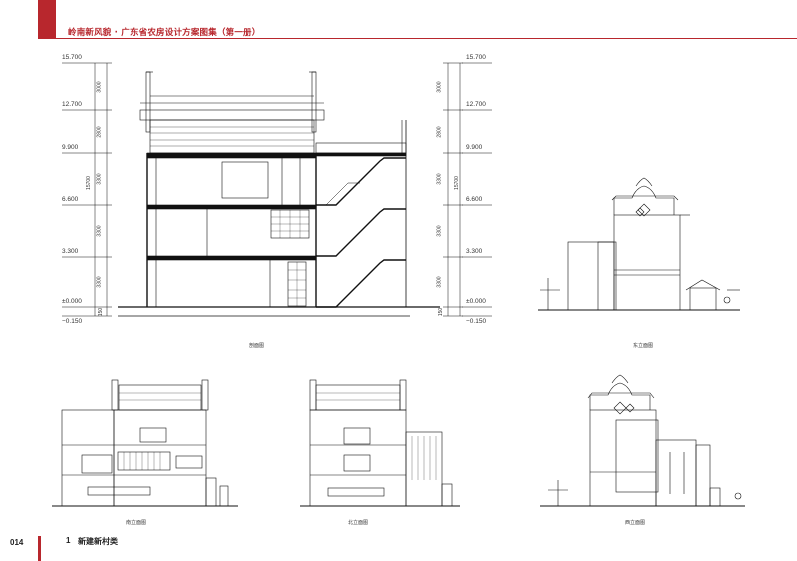  Describe the element at coordinates (72, 104) in the screenshot. I see `level-left-2: 12.700` at that location.